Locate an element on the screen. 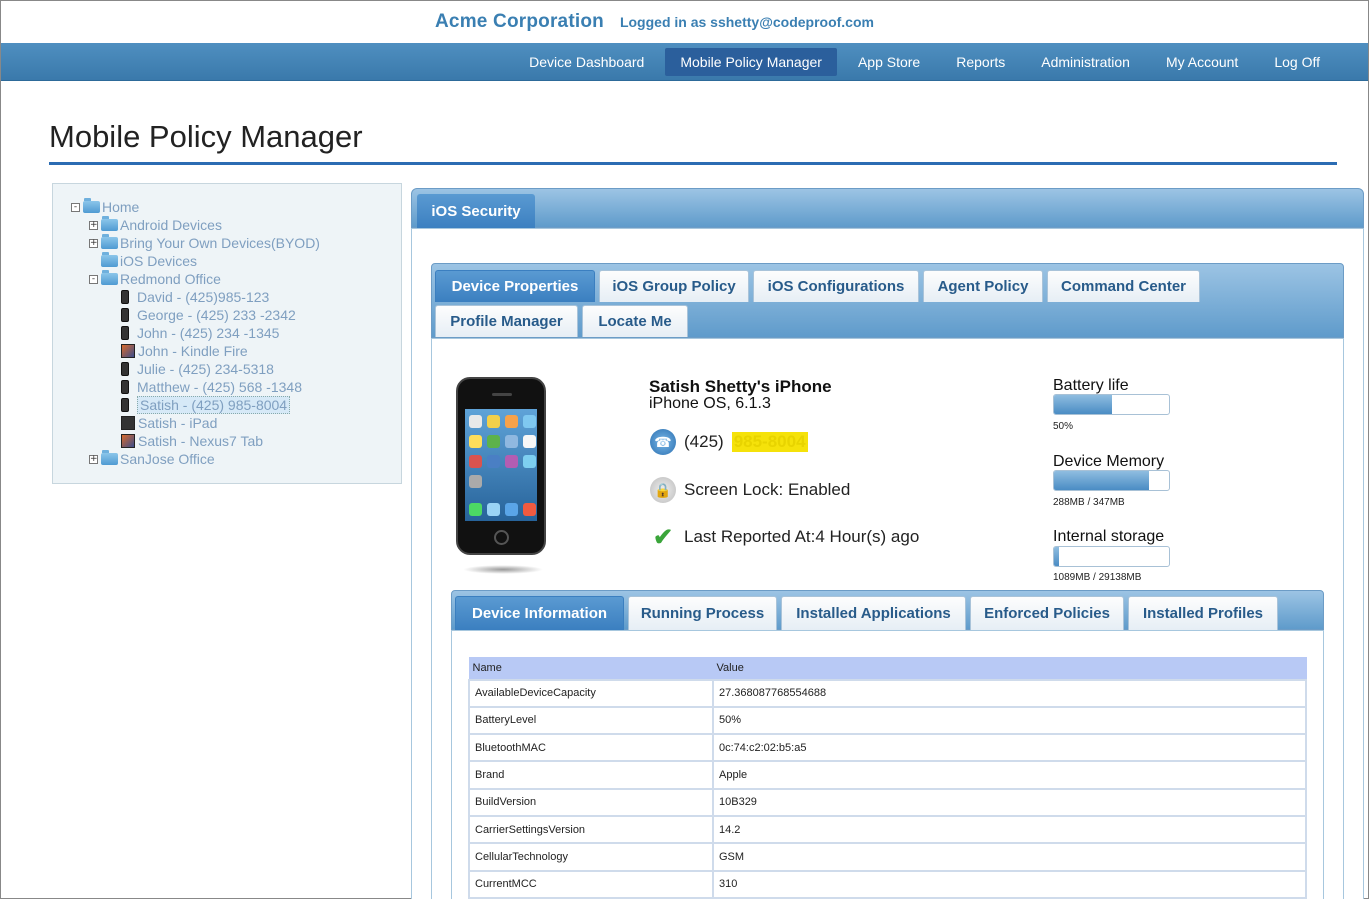  company-name: Acme Corporation is located at coordinates (519, 21).